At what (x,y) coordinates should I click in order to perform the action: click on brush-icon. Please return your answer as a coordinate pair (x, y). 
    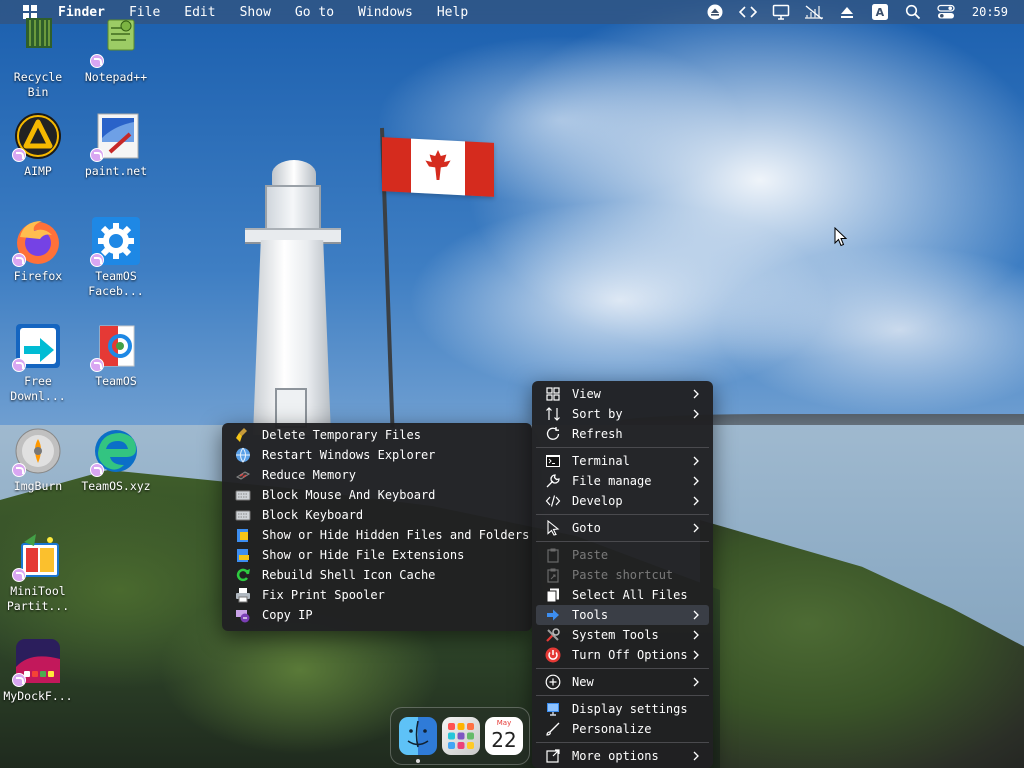
    Looking at the image, I should click on (553, 729).